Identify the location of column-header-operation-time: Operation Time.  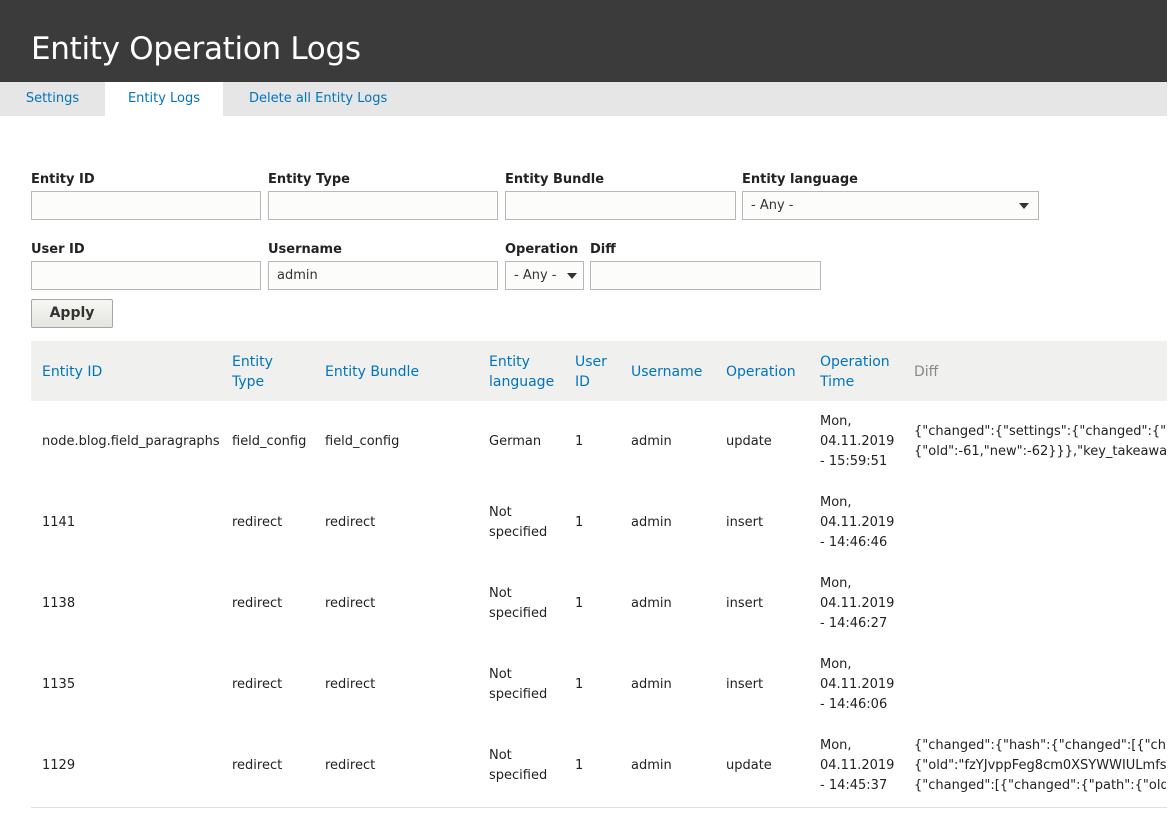
(855, 372).